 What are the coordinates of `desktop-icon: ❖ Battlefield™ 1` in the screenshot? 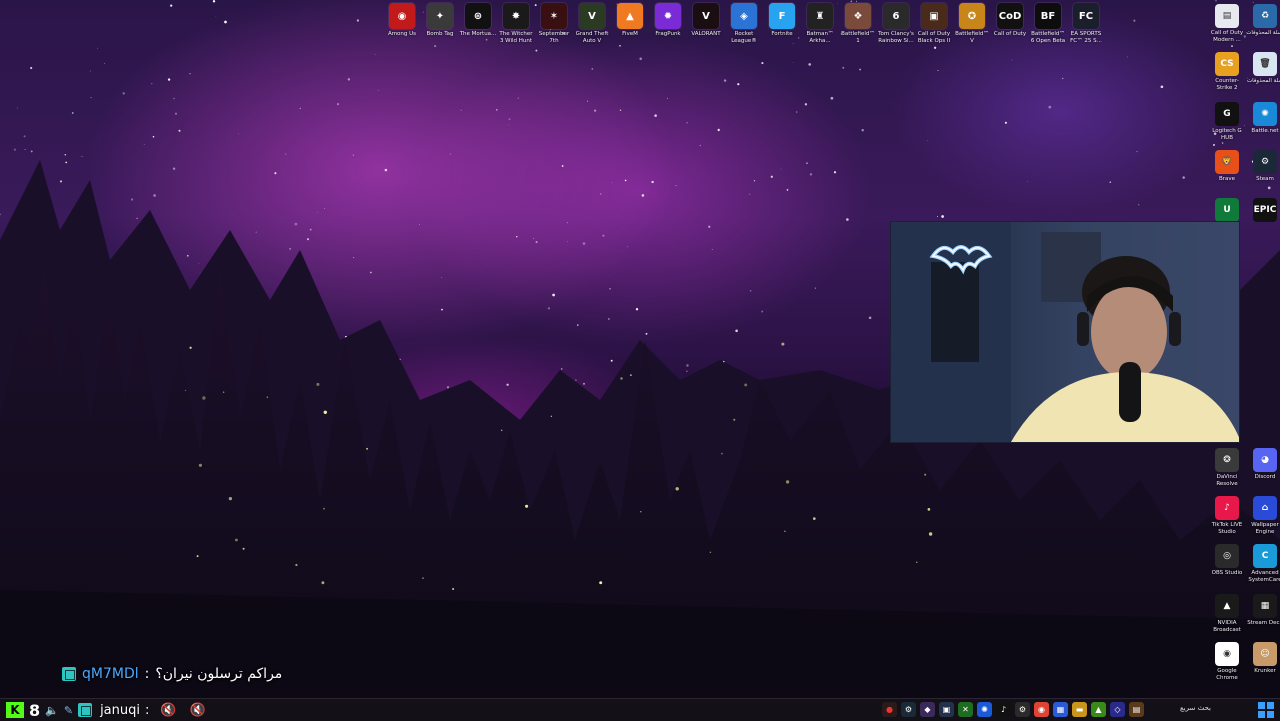 It's located at (858, 23).